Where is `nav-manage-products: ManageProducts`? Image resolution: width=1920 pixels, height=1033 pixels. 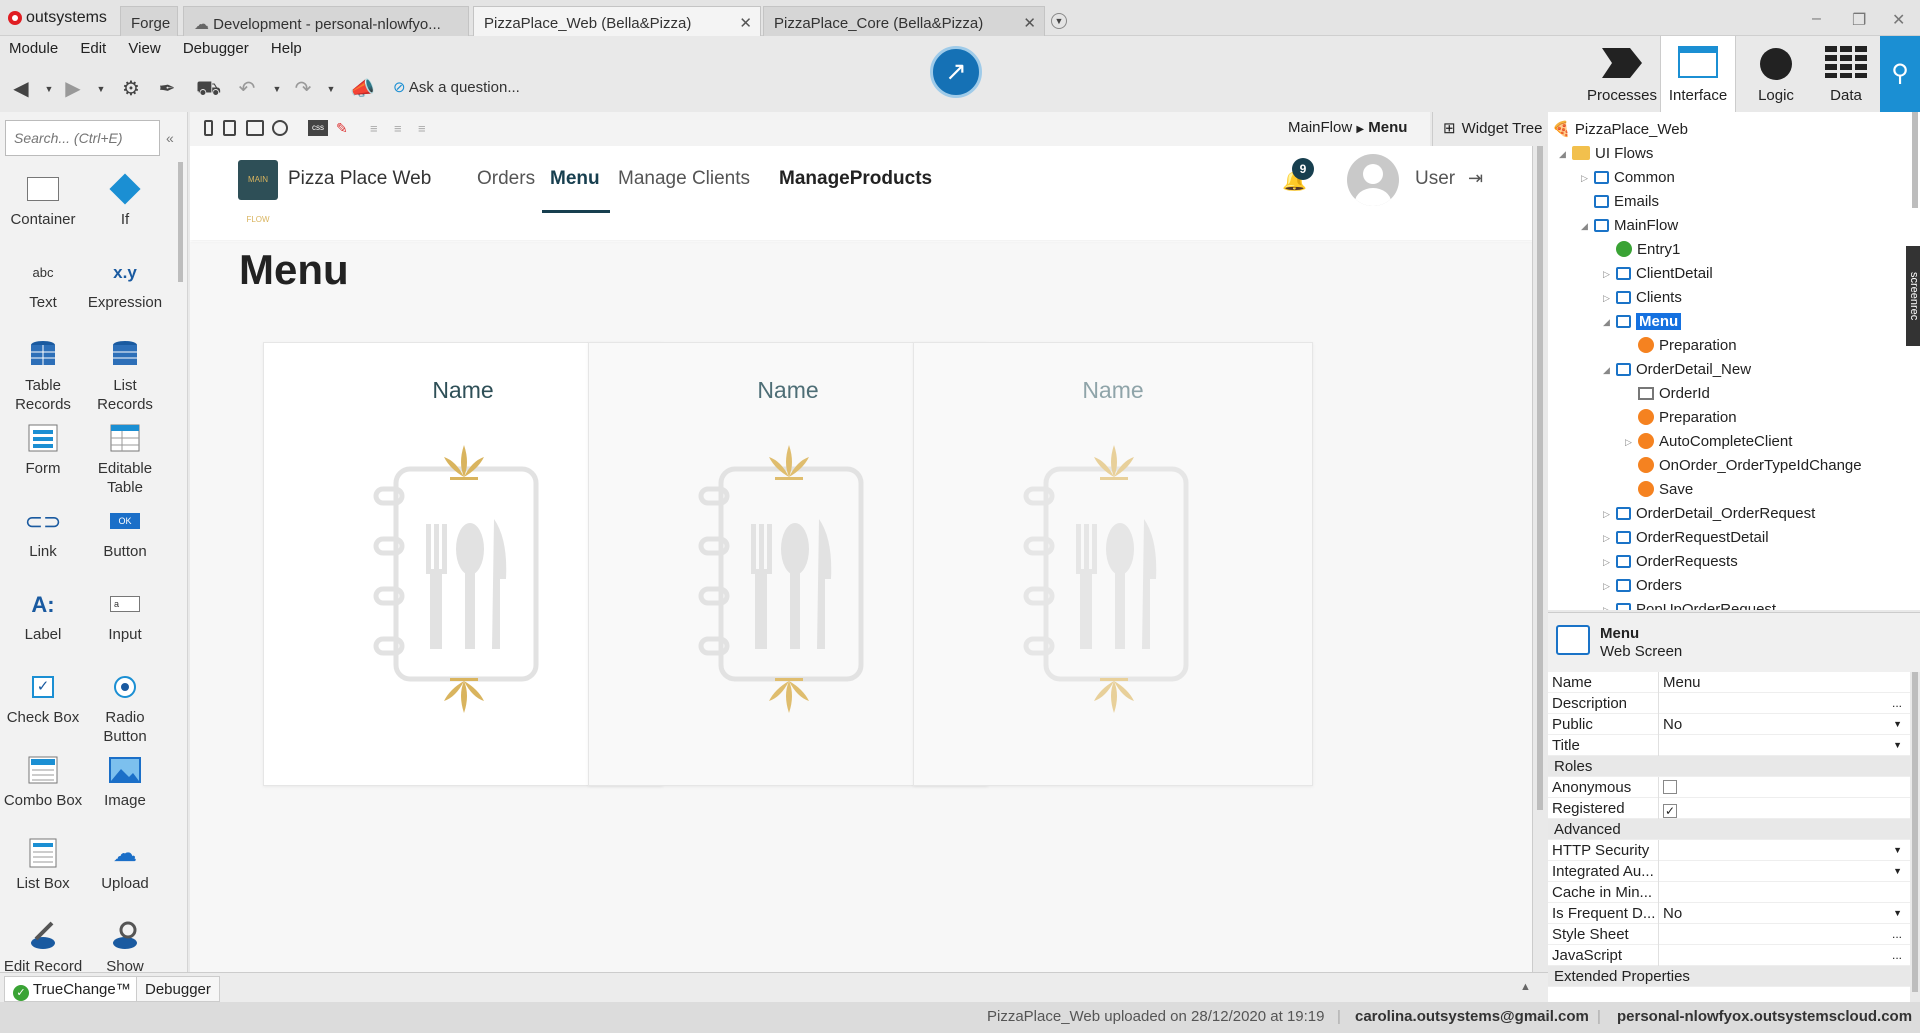 nav-manage-products: ManageProducts is located at coordinates (855, 179).